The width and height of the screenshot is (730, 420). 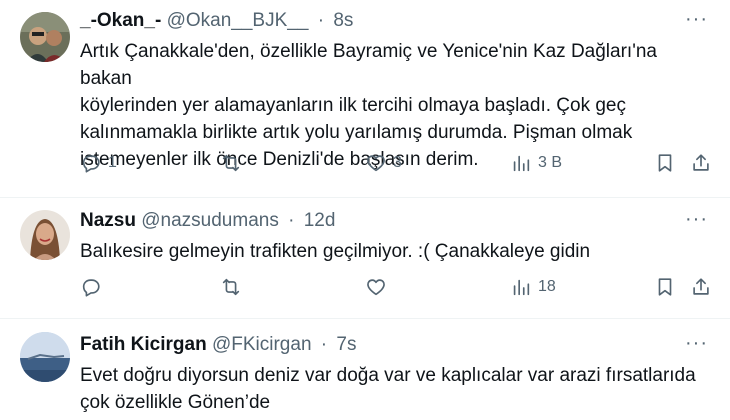 I want to click on user-handle: @nazsudumans, so click(x=210, y=220).